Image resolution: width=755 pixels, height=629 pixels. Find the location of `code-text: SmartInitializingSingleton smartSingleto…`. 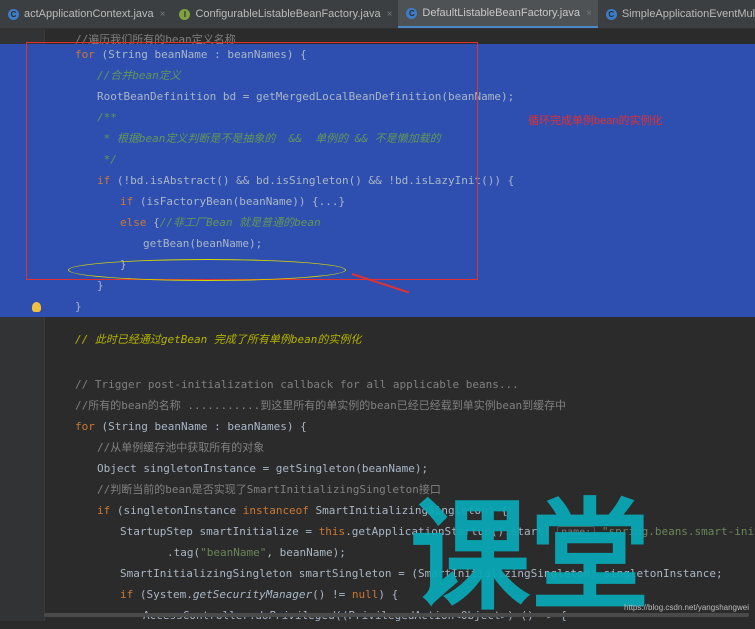

code-text: SmartInitializingSingleton smartSingleto… is located at coordinates (421, 573).